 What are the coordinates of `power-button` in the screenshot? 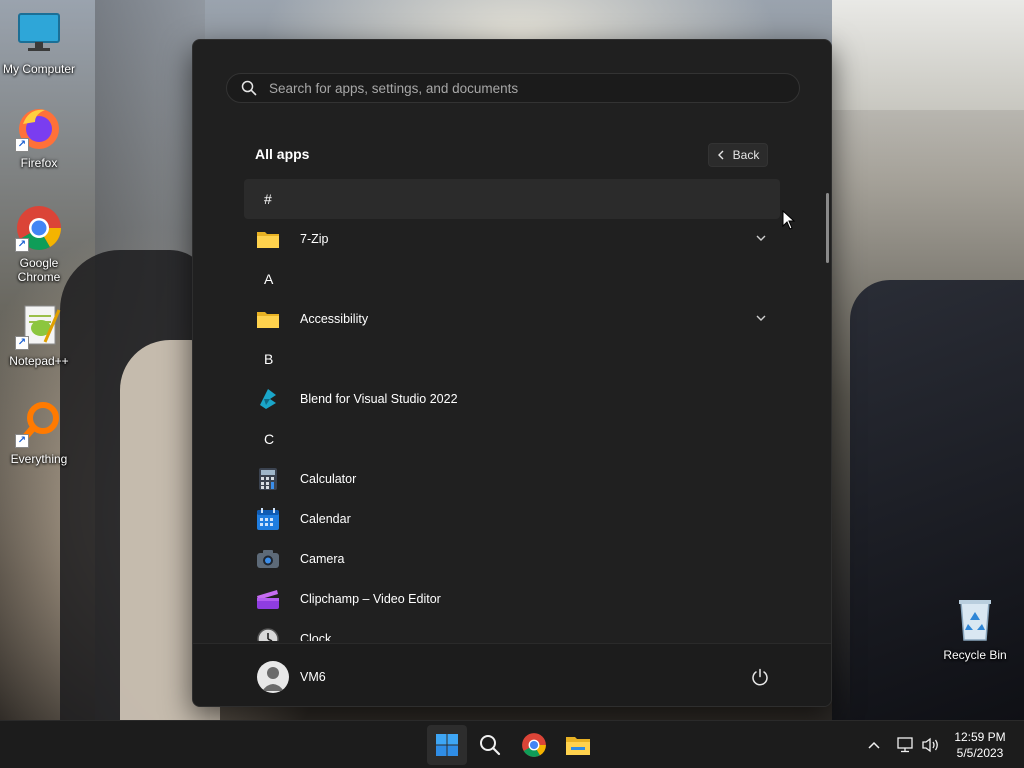 It's located at (760, 677).